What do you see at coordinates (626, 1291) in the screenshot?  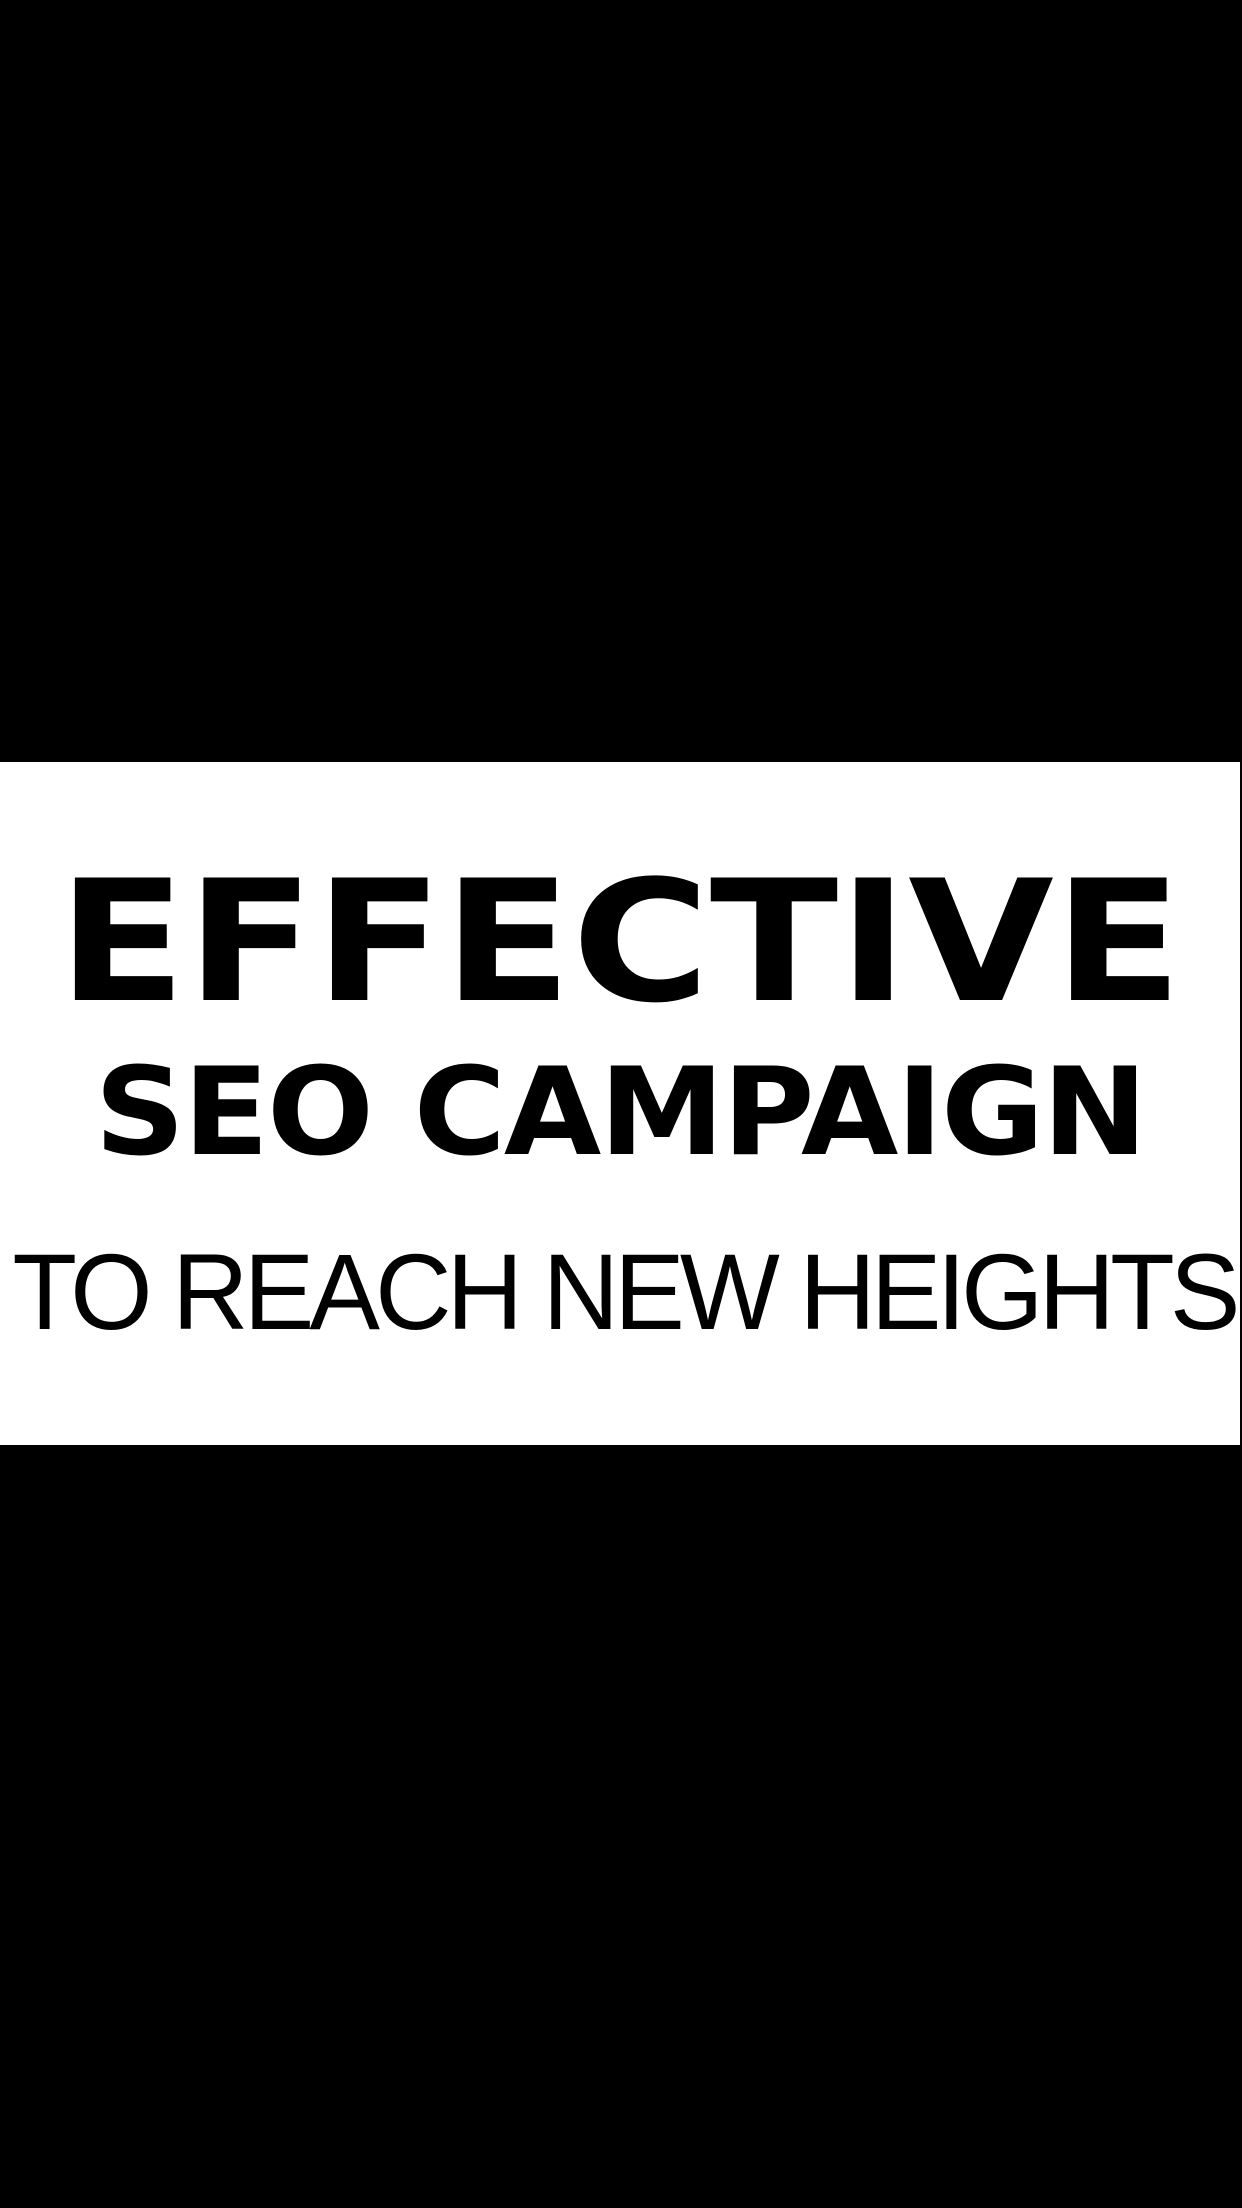 I see `headline-tagline: TO REACH NEW HEIGHTS` at bounding box center [626, 1291].